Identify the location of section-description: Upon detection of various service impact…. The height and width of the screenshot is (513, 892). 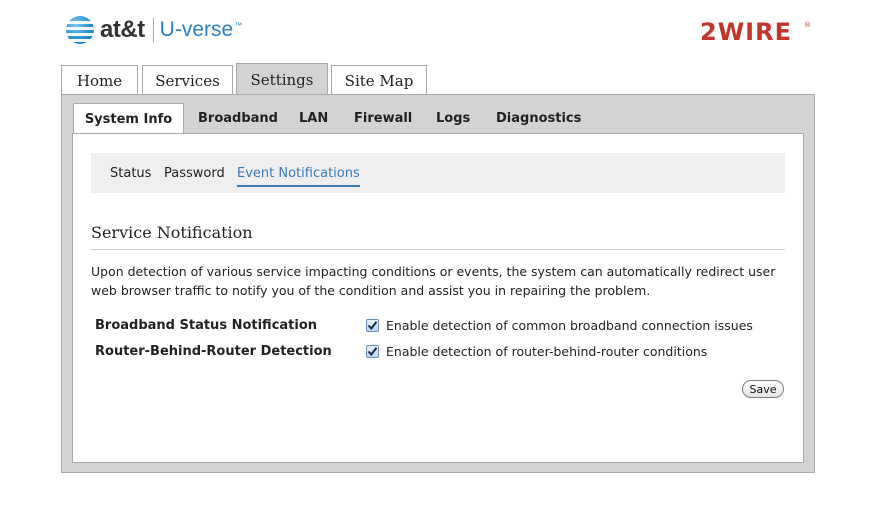
(433, 281).